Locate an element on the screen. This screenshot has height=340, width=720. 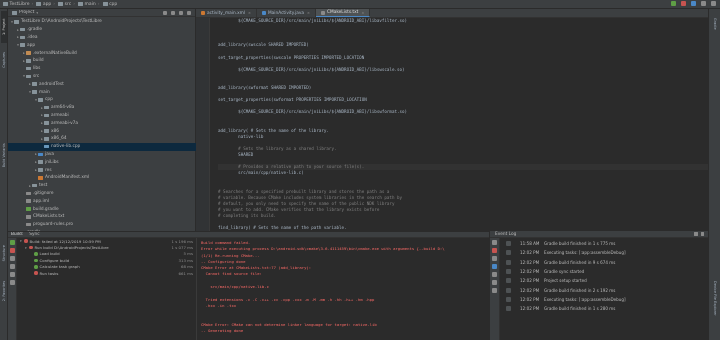
tree-node: ▾ app is located at coordinates (102, 45).